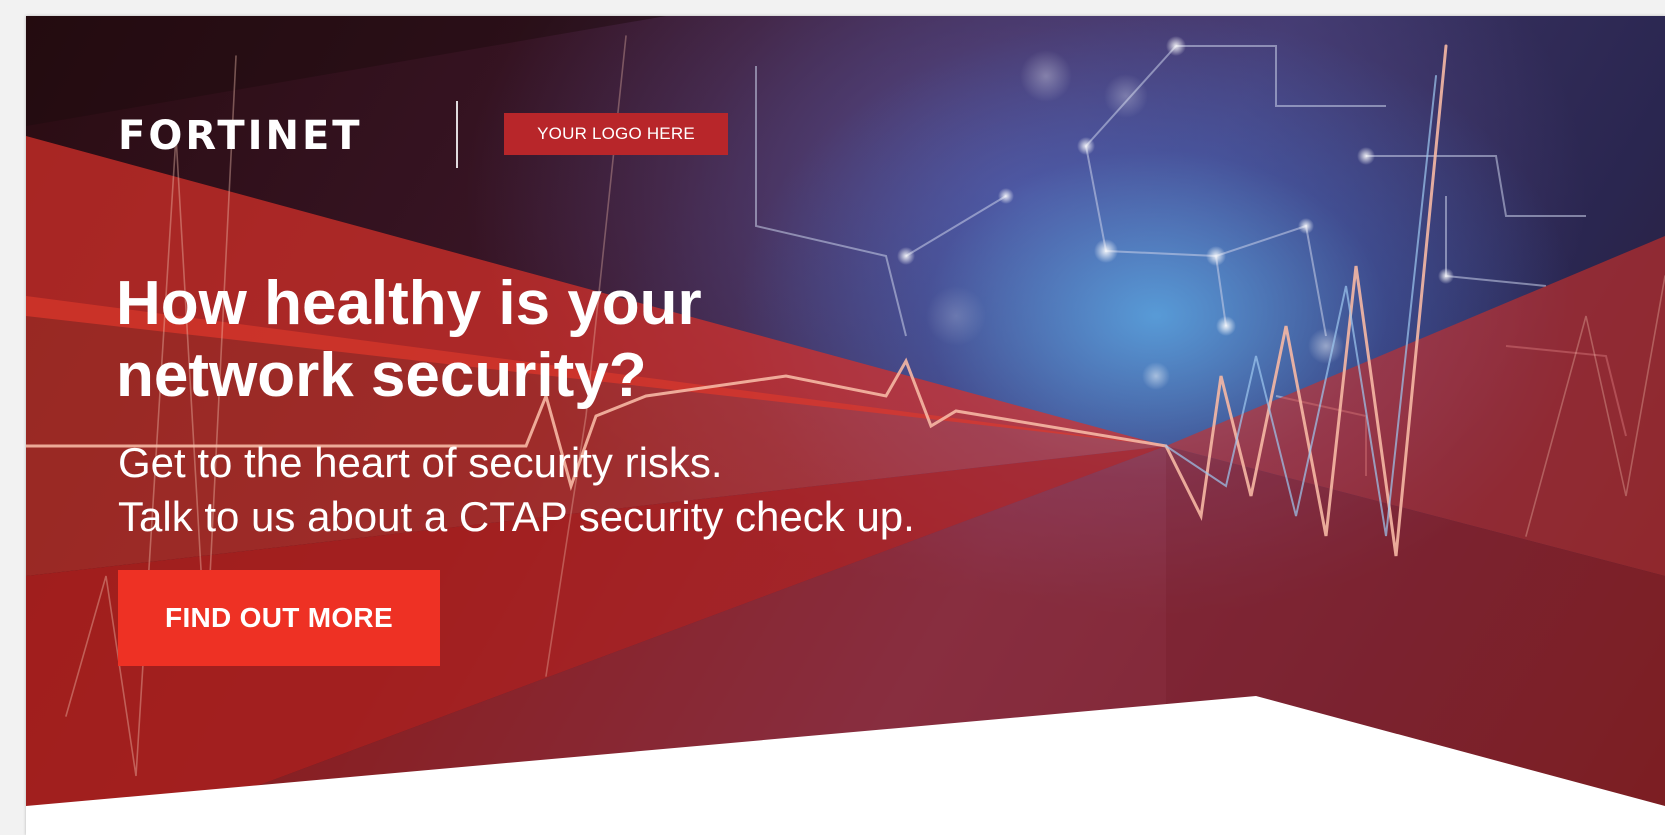 Image resolution: width=1665 pixels, height=835 pixels. I want to click on hero-headline: How healthy is your network security?, so click(516, 340).